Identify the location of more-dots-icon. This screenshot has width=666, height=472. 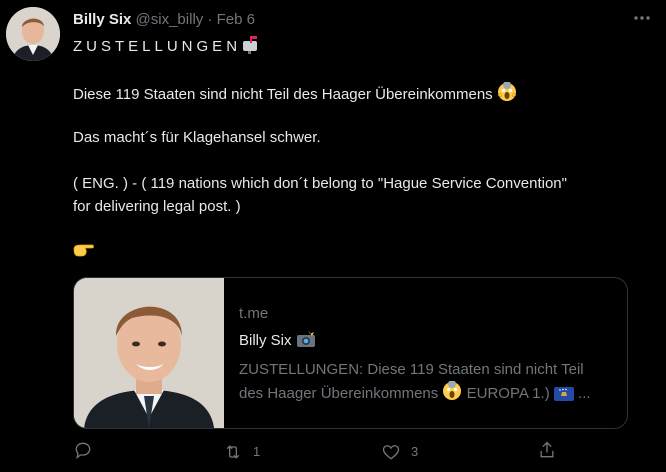
(642, 18).